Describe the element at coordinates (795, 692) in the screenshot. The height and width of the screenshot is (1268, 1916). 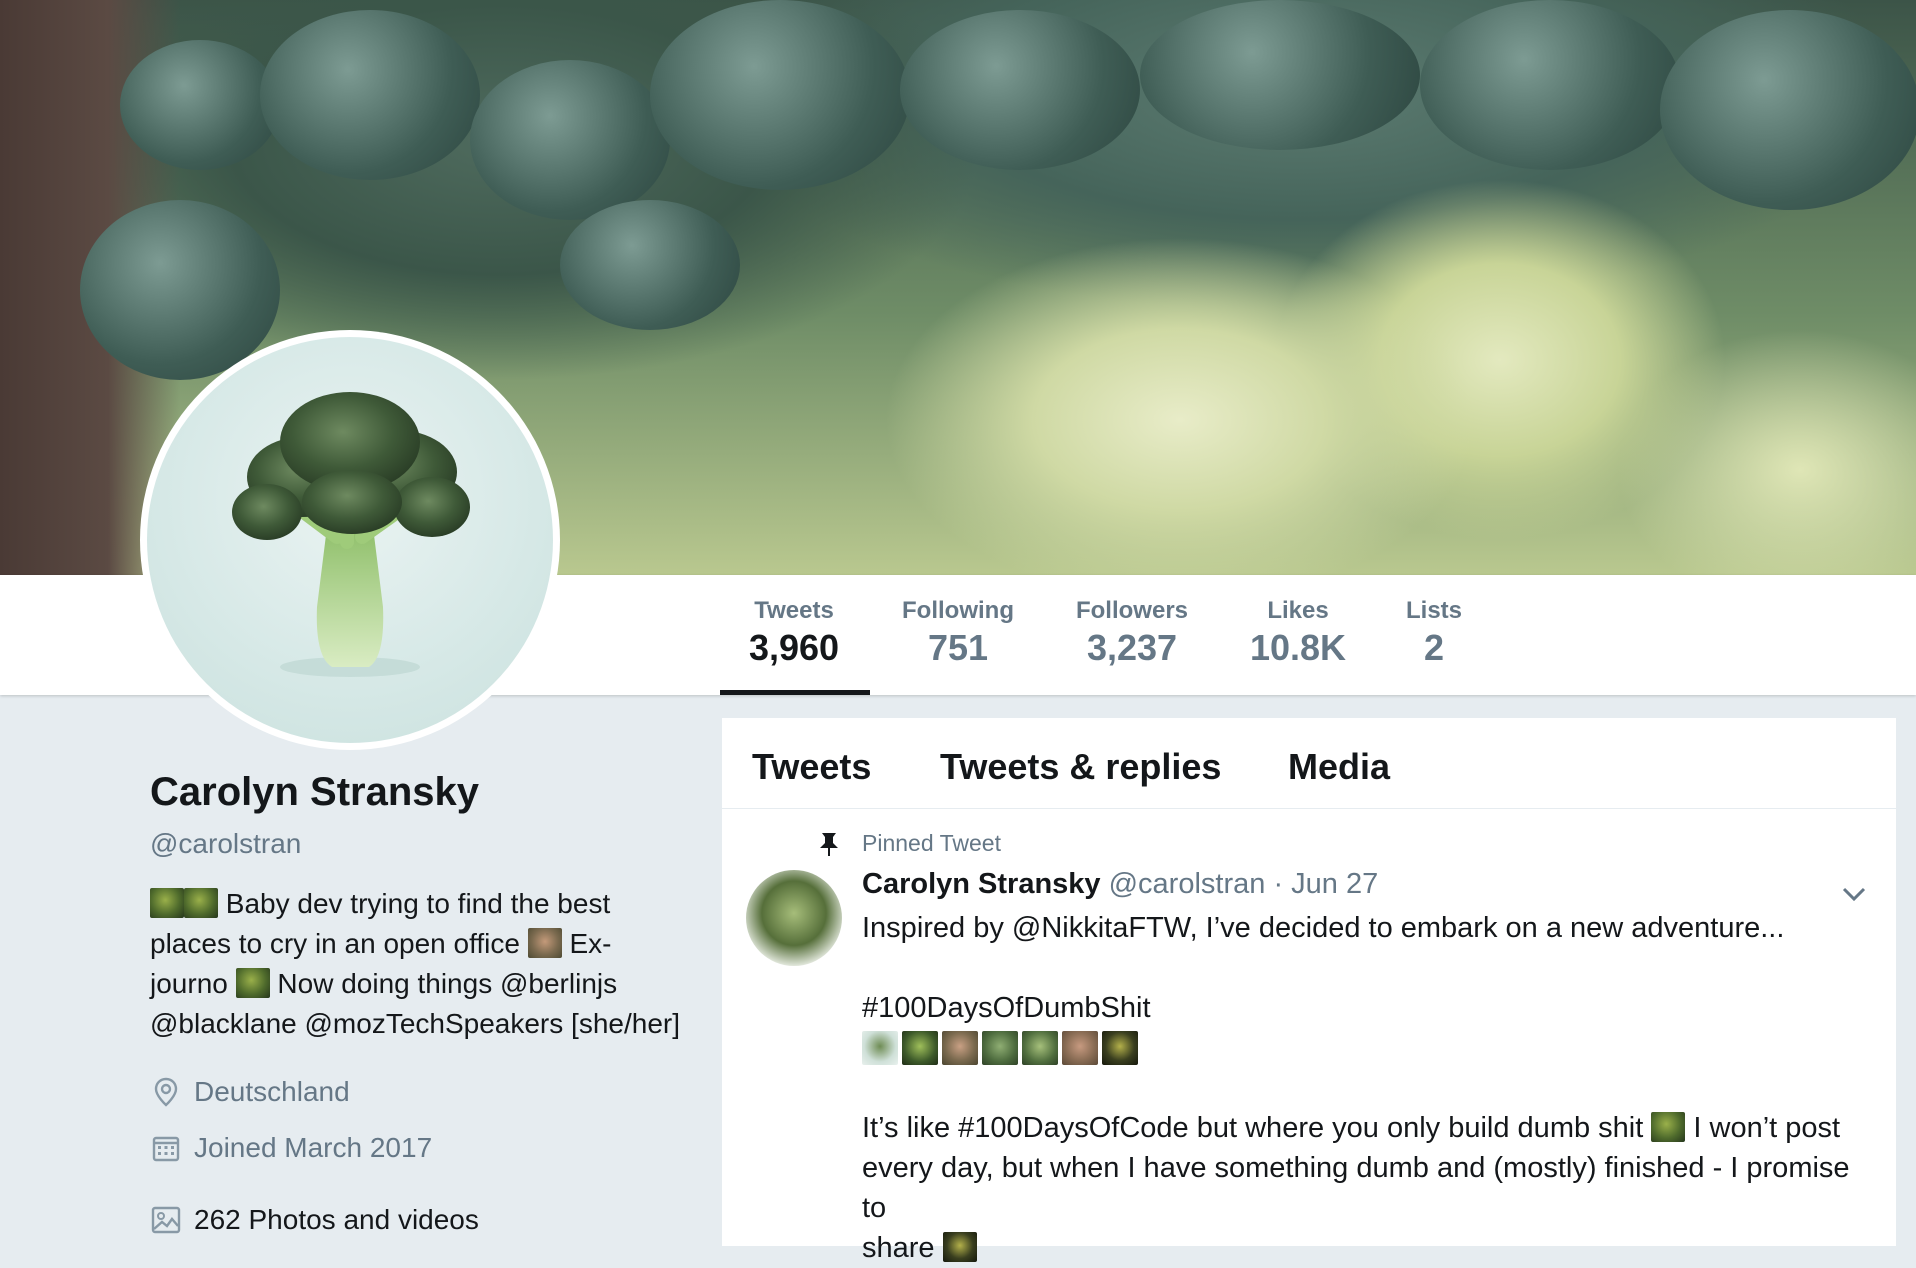
I see `active-stat-indicator` at that location.